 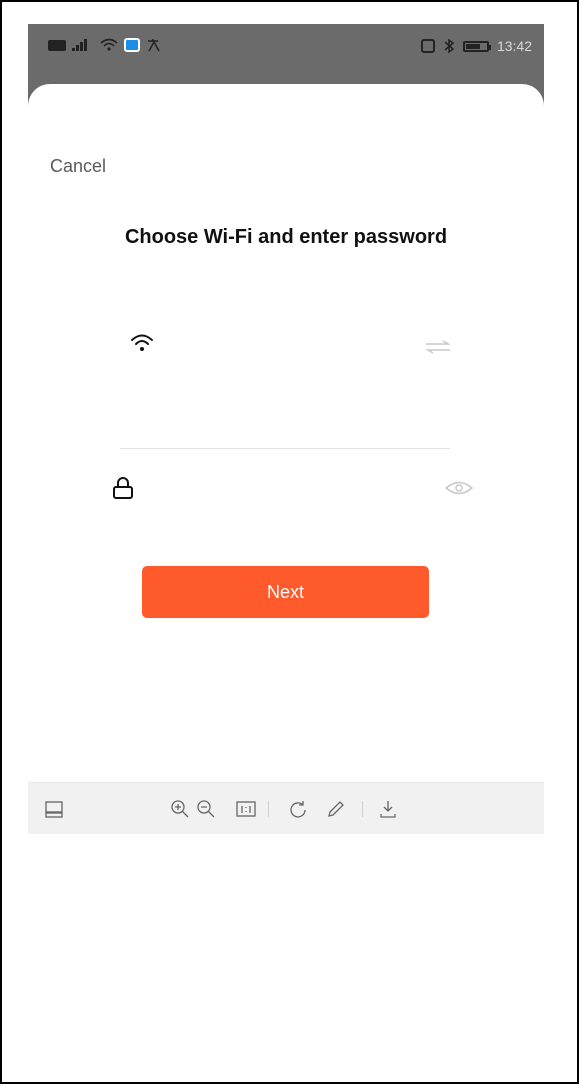 I want to click on status-bar-right: 13:42, so click(x=476, y=46).